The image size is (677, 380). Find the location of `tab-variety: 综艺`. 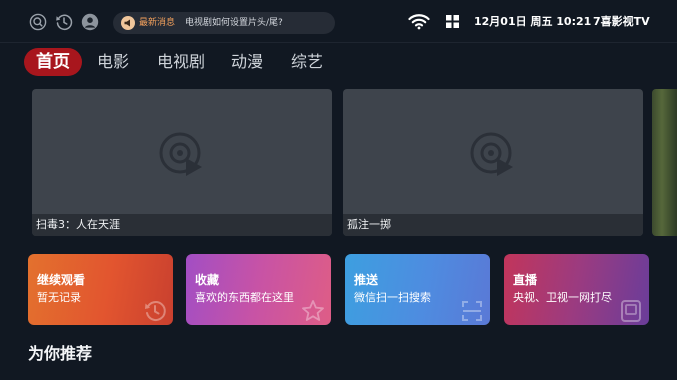

tab-variety: 综艺 is located at coordinates (307, 62).